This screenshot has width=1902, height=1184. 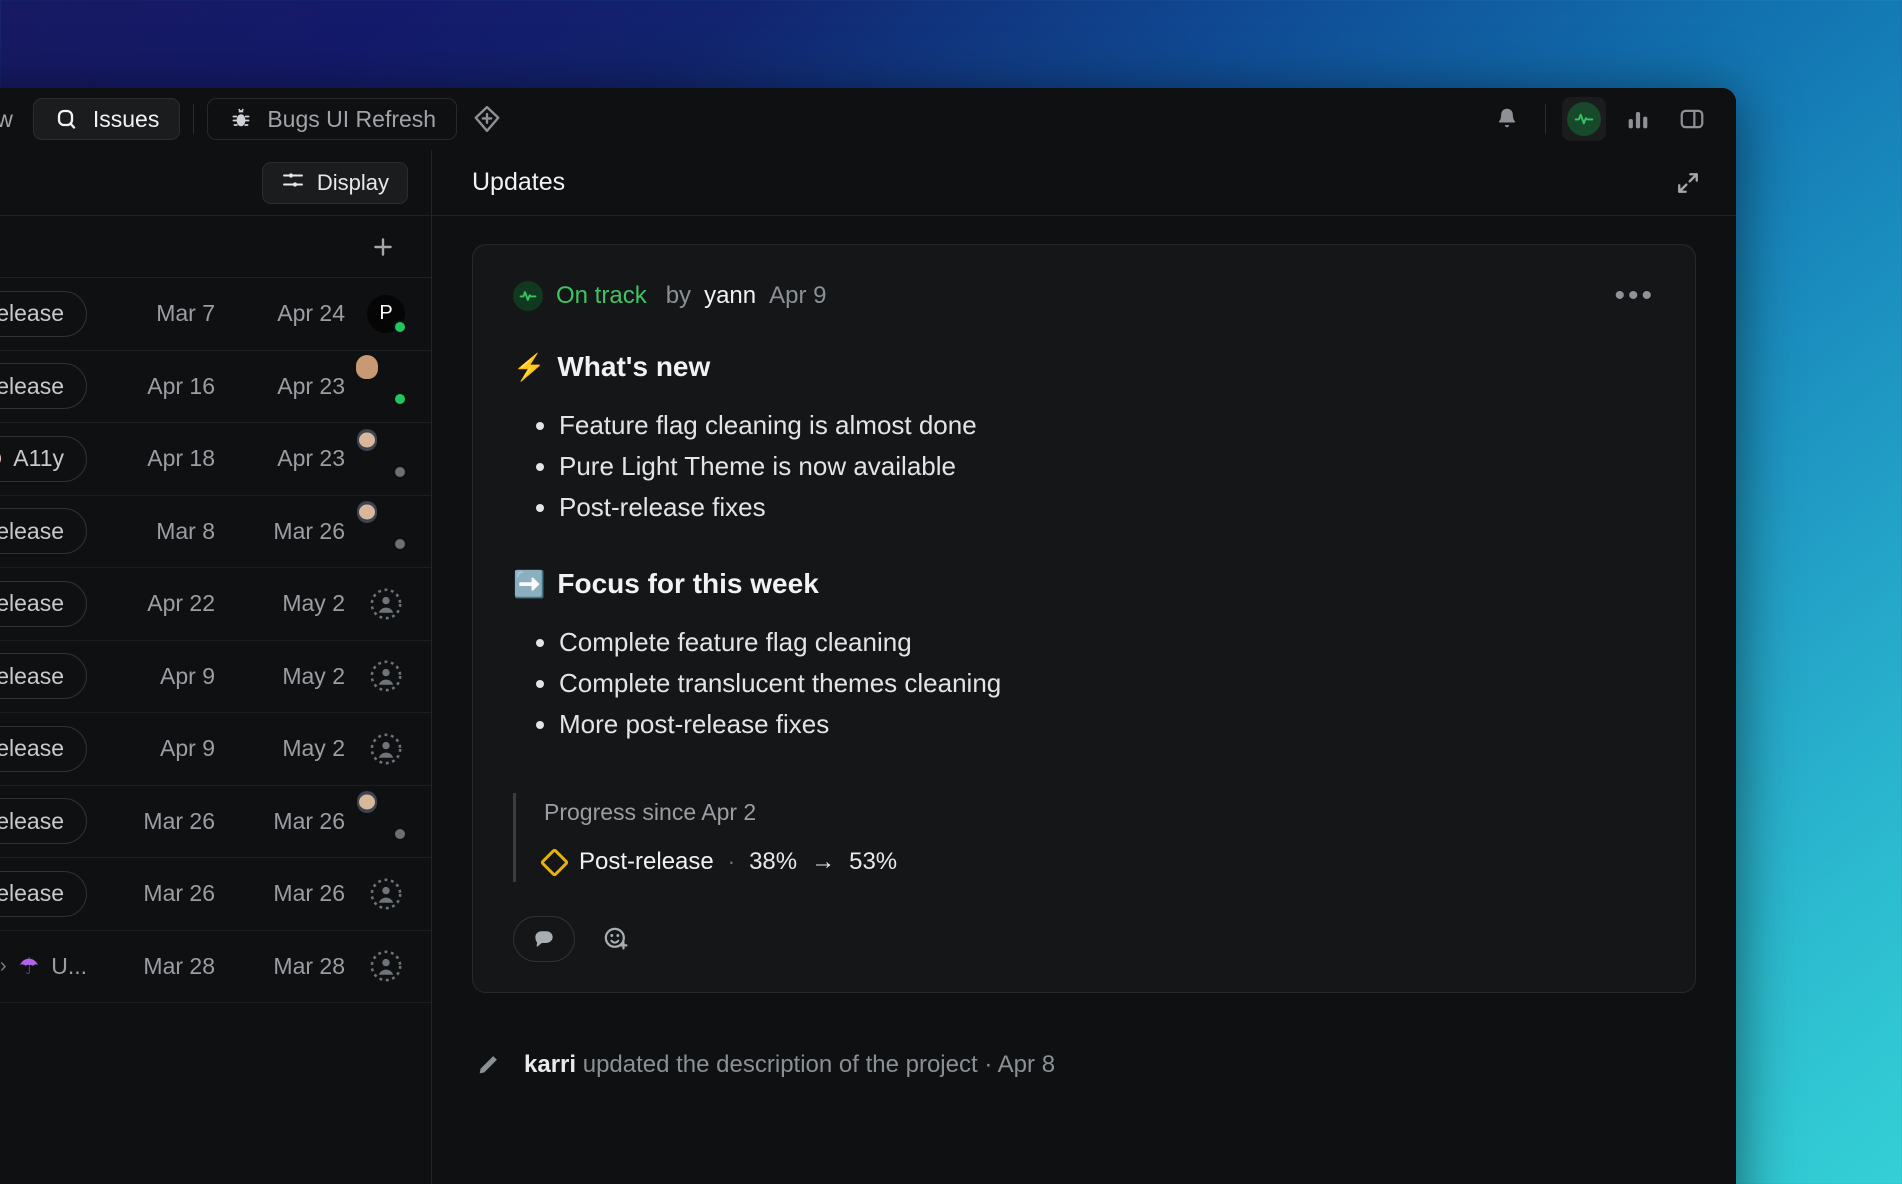 What do you see at coordinates (1688, 183) in the screenshot?
I see `expand-diagonal-icon` at bounding box center [1688, 183].